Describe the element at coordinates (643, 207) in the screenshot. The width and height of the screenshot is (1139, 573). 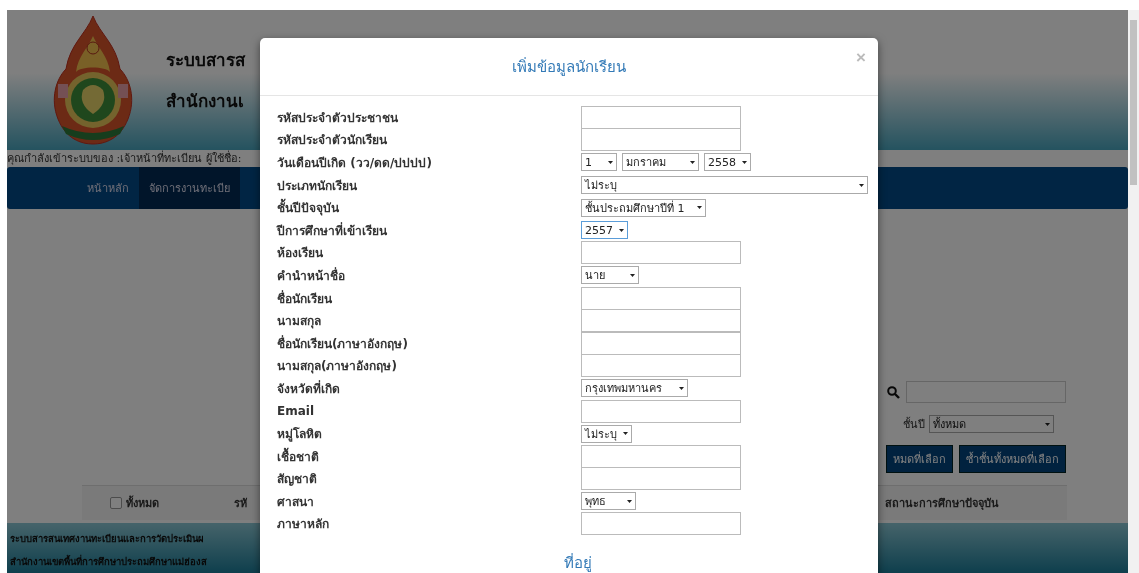
I see `dropdown: ชั้นประถมศึกษาปีที่ 1` at that location.